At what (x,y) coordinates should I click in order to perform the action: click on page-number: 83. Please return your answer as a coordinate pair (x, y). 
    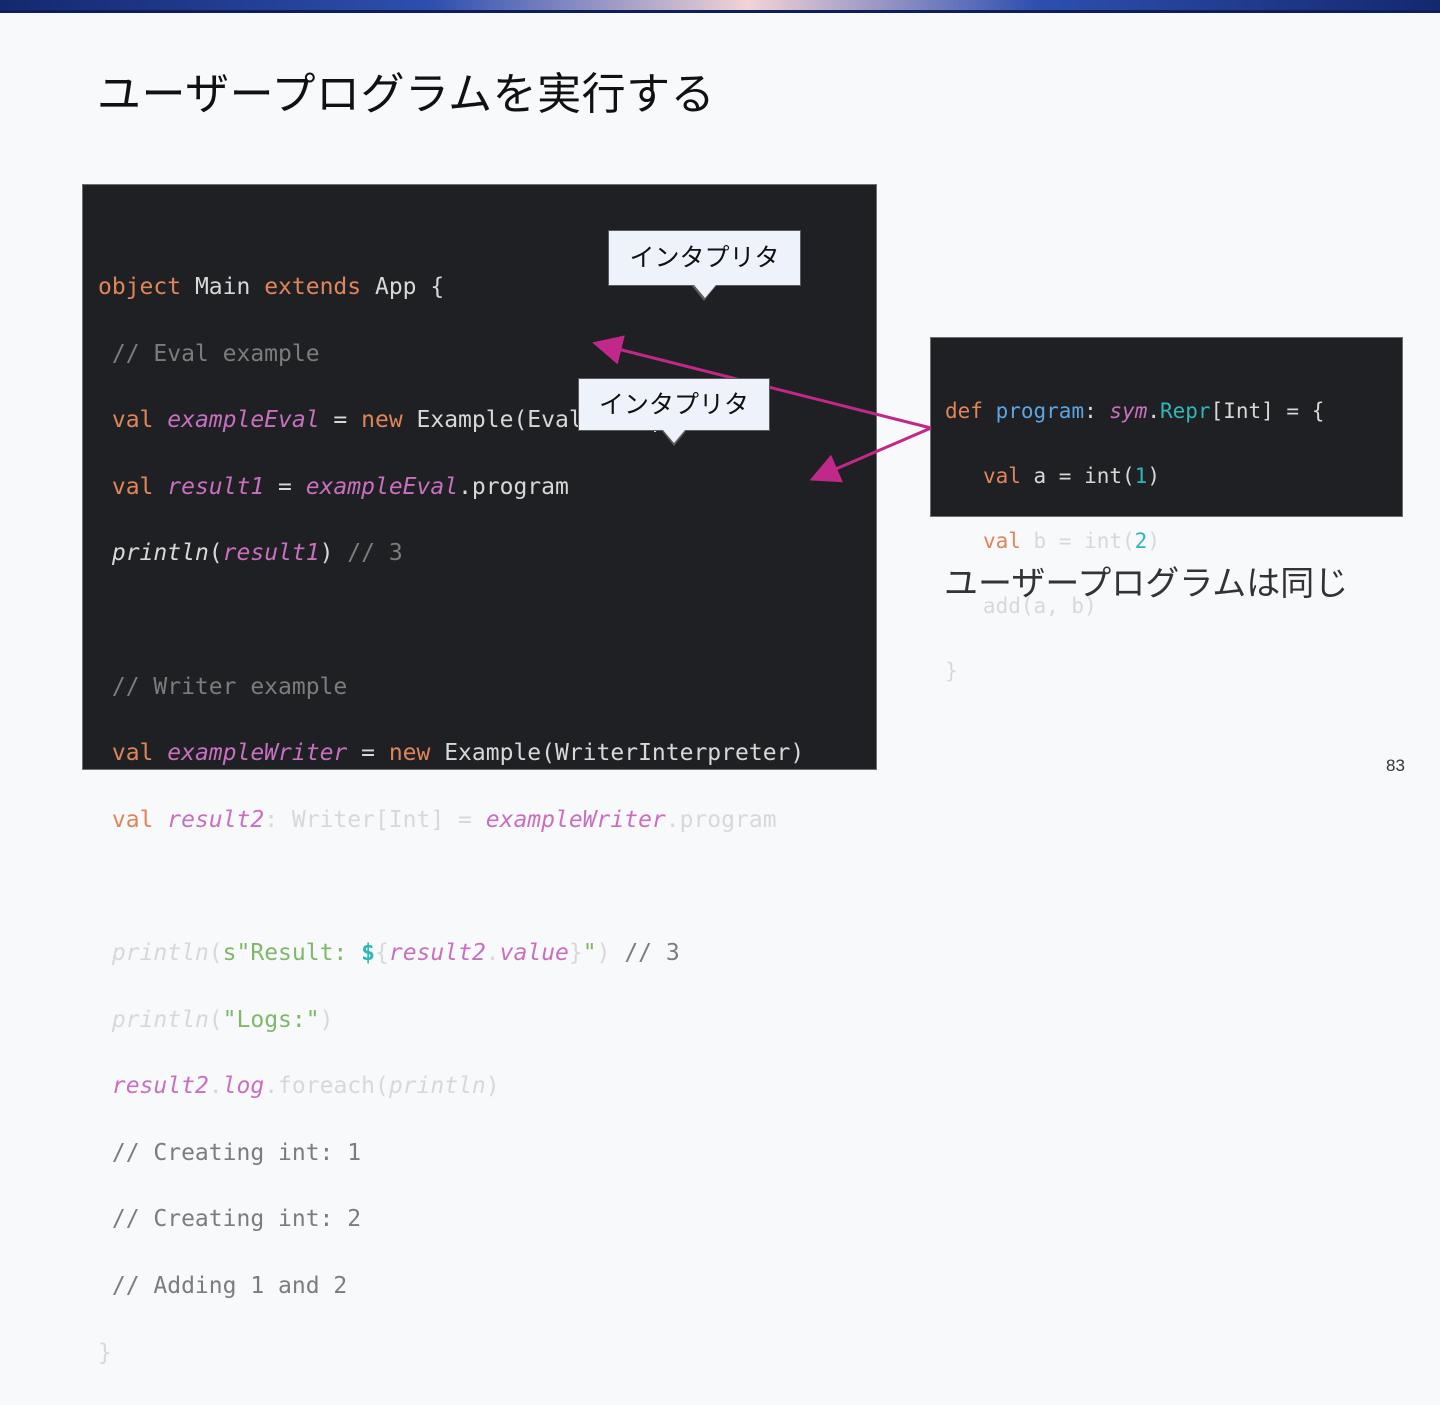
    Looking at the image, I should click on (1395, 765).